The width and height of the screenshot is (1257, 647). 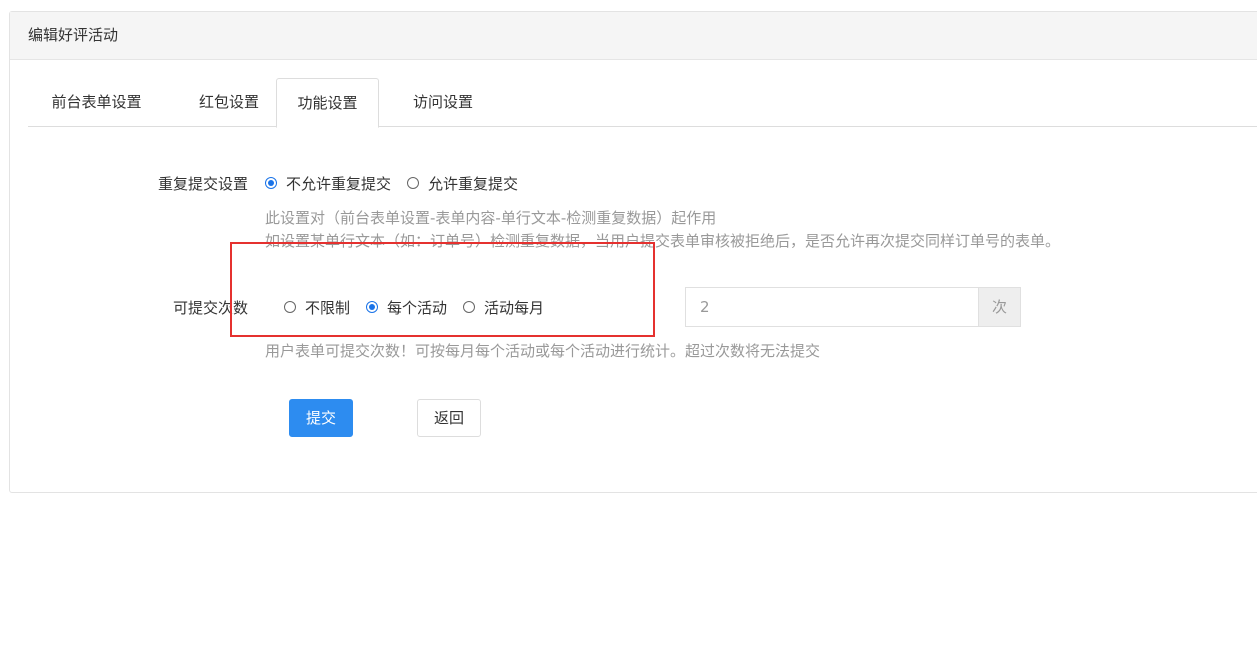 I want to click on tab-red-packet: 红包设置, so click(x=229, y=102).